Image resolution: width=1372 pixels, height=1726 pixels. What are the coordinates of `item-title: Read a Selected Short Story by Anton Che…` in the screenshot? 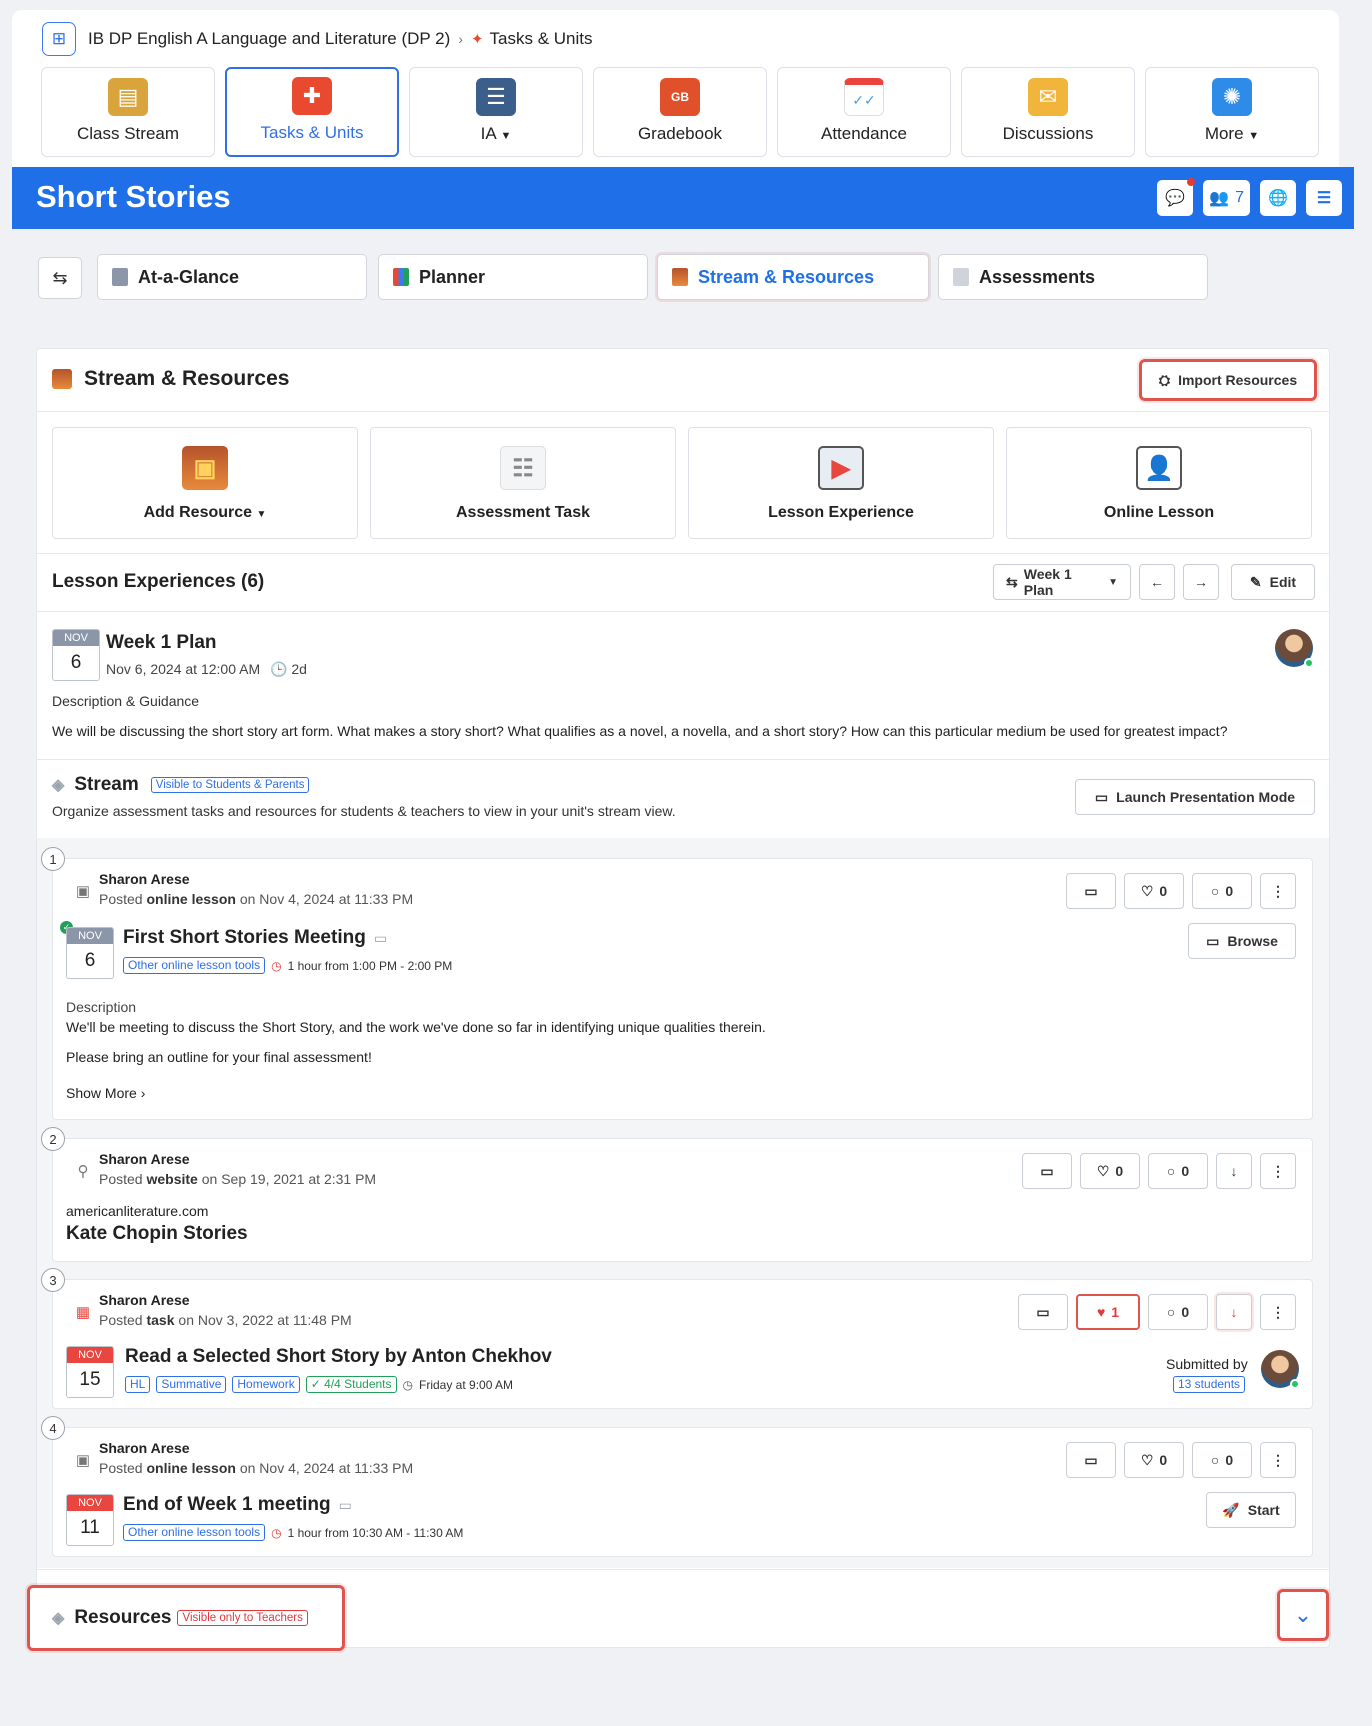 It's located at (338, 1357).